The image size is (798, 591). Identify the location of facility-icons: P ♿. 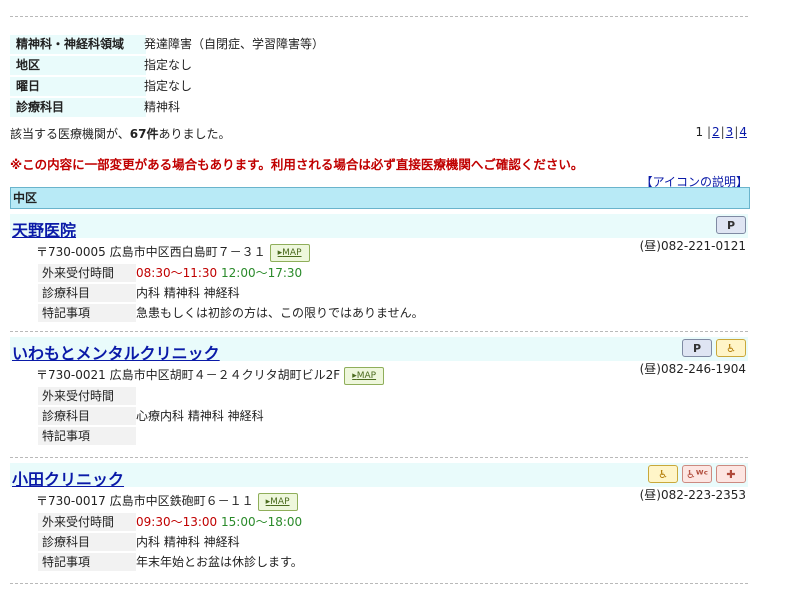
(714, 348).